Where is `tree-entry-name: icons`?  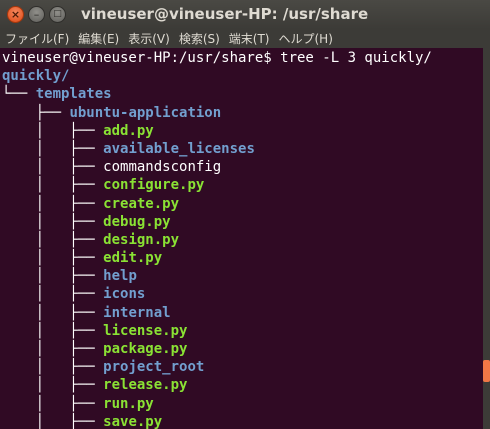 tree-entry-name: icons is located at coordinates (124, 294).